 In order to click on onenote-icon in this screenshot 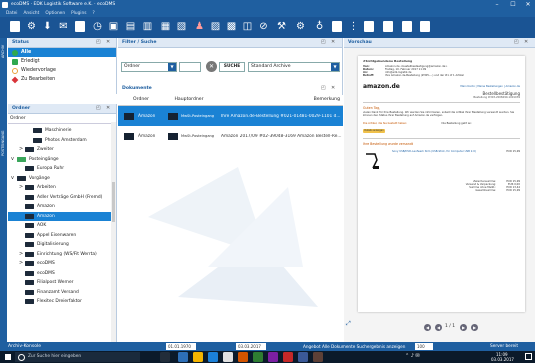, I will do `click(273, 357)`.